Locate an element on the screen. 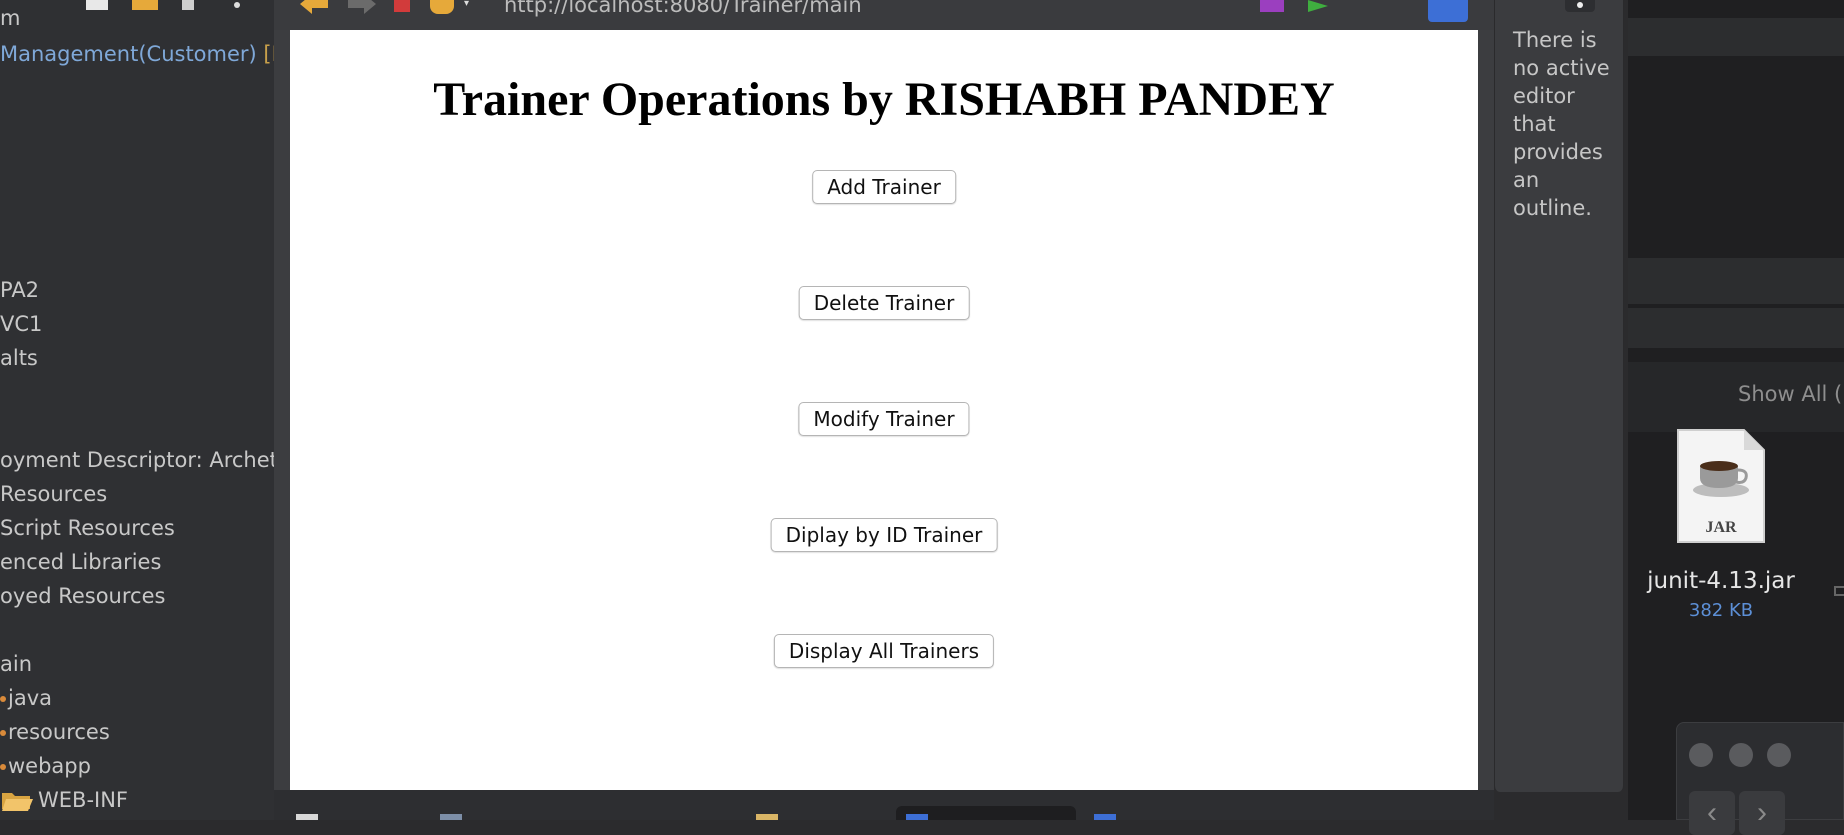 The image size is (1844, 835). tree-item-project: Management(Customer) [F is located at coordinates (137, 54).